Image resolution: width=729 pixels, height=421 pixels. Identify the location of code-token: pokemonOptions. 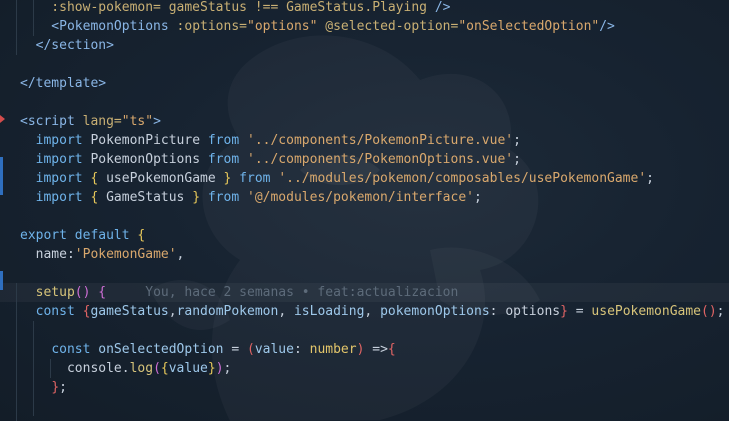
(435, 311).